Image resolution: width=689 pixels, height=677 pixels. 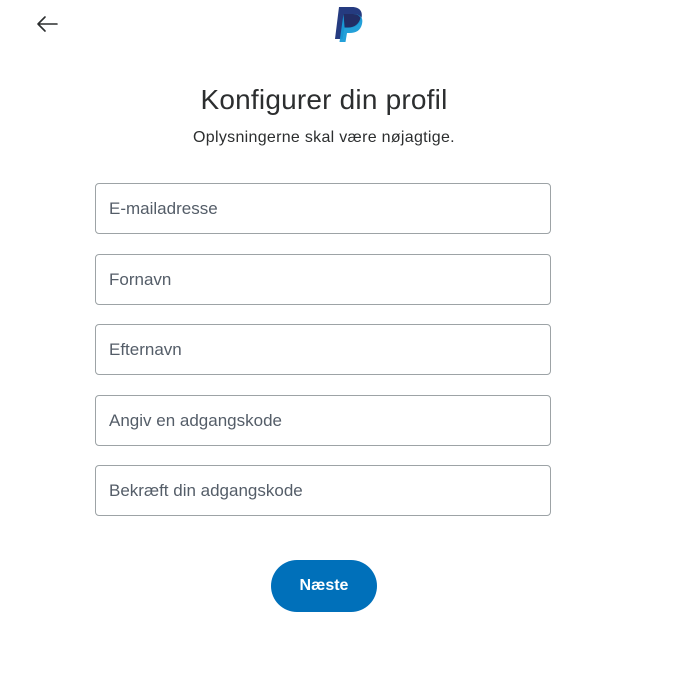 I want to click on first-name-input, so click(x=323, y=279).